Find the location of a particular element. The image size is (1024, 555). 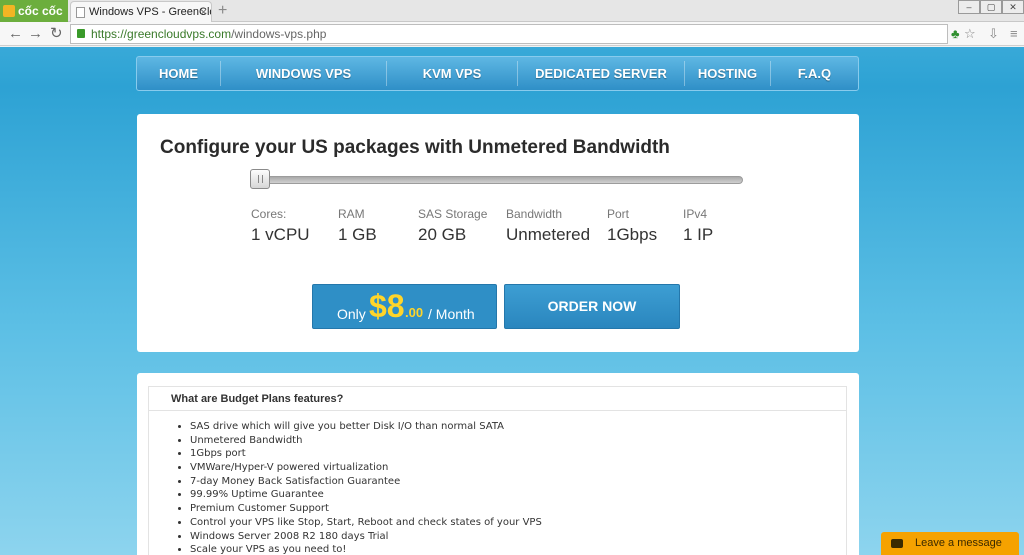

spec-value: 1 vCPU is located at coordinates (280, 234).